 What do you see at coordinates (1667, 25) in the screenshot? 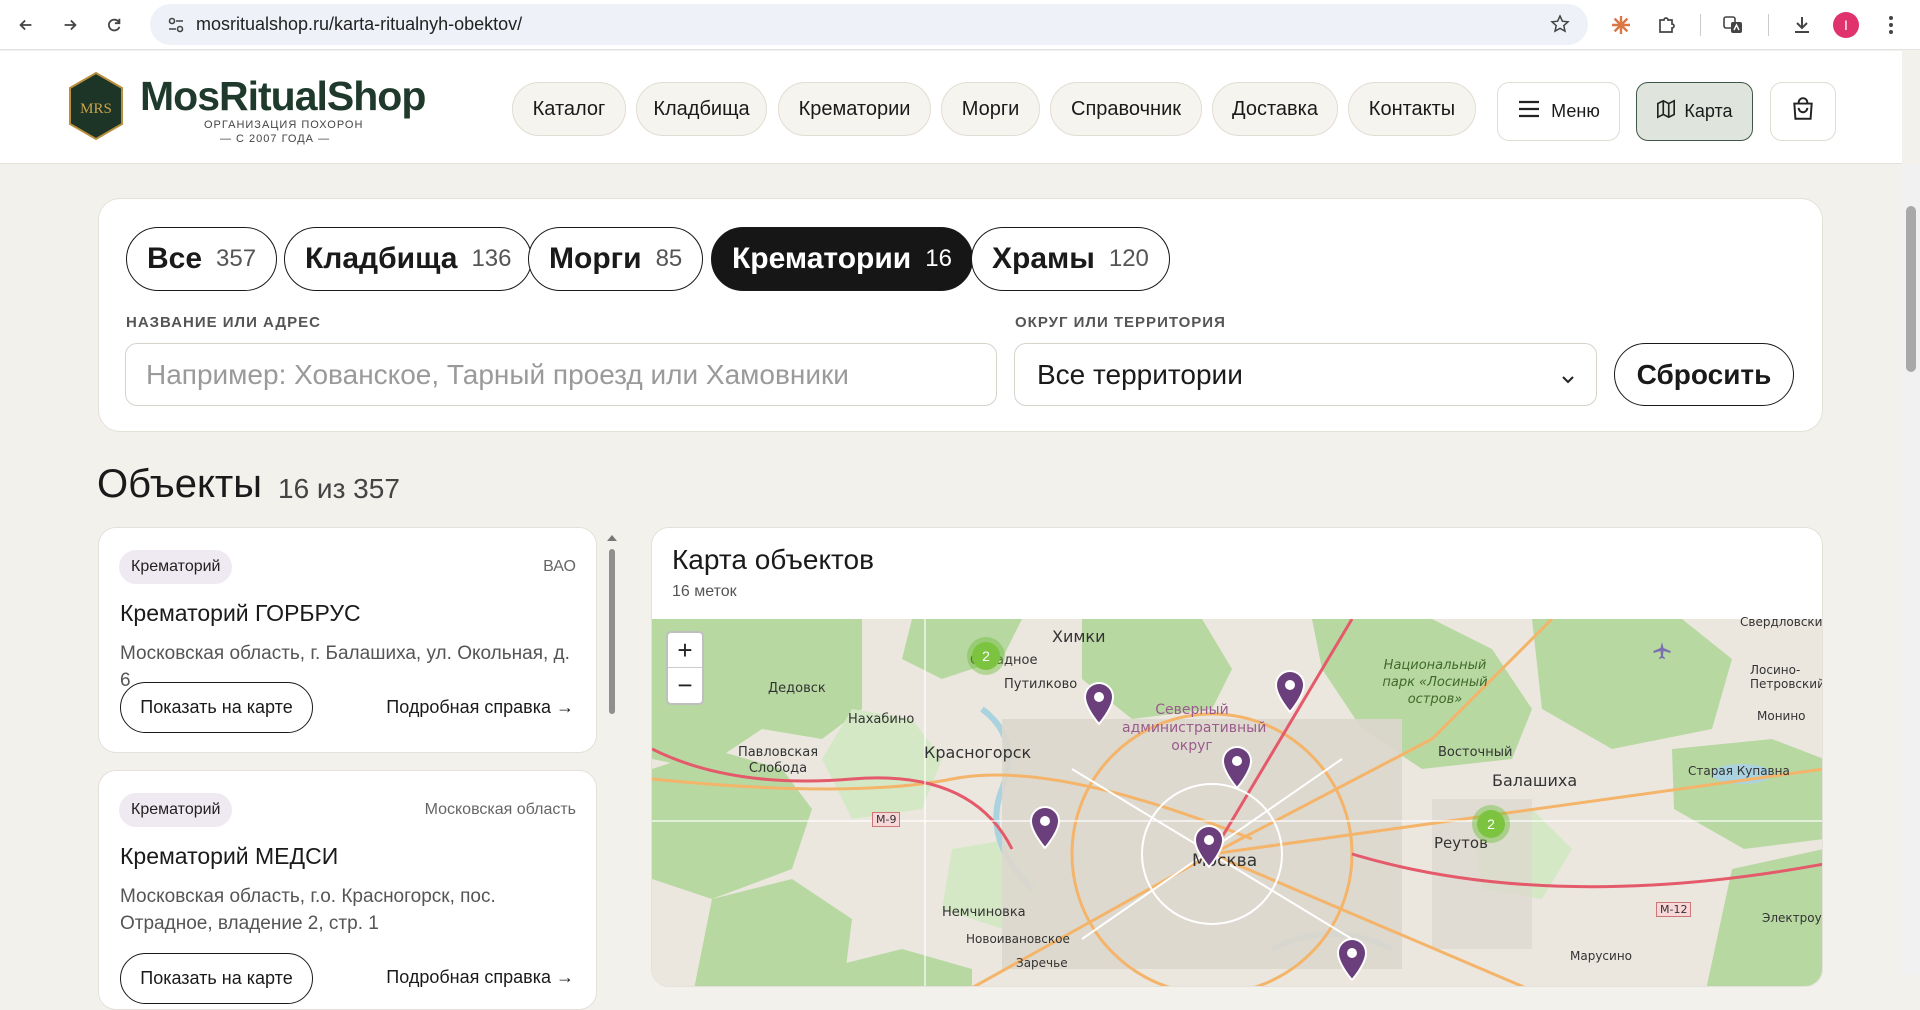
I see `extensions-puzzle-icon` at bounding box center [1667, 25].